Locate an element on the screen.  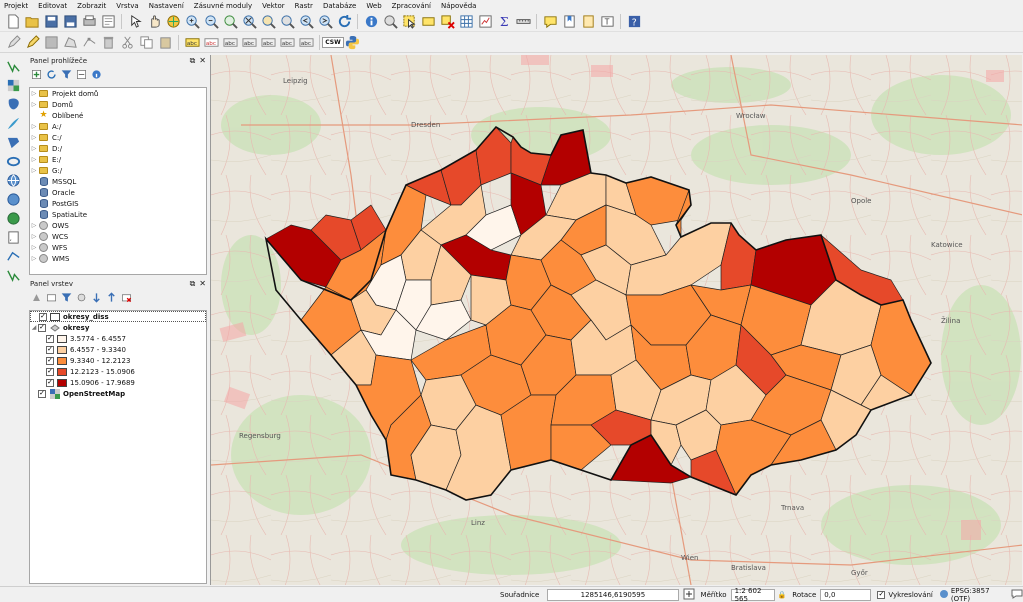
pin-label-icon: abc is located at coordinates (230, 43).